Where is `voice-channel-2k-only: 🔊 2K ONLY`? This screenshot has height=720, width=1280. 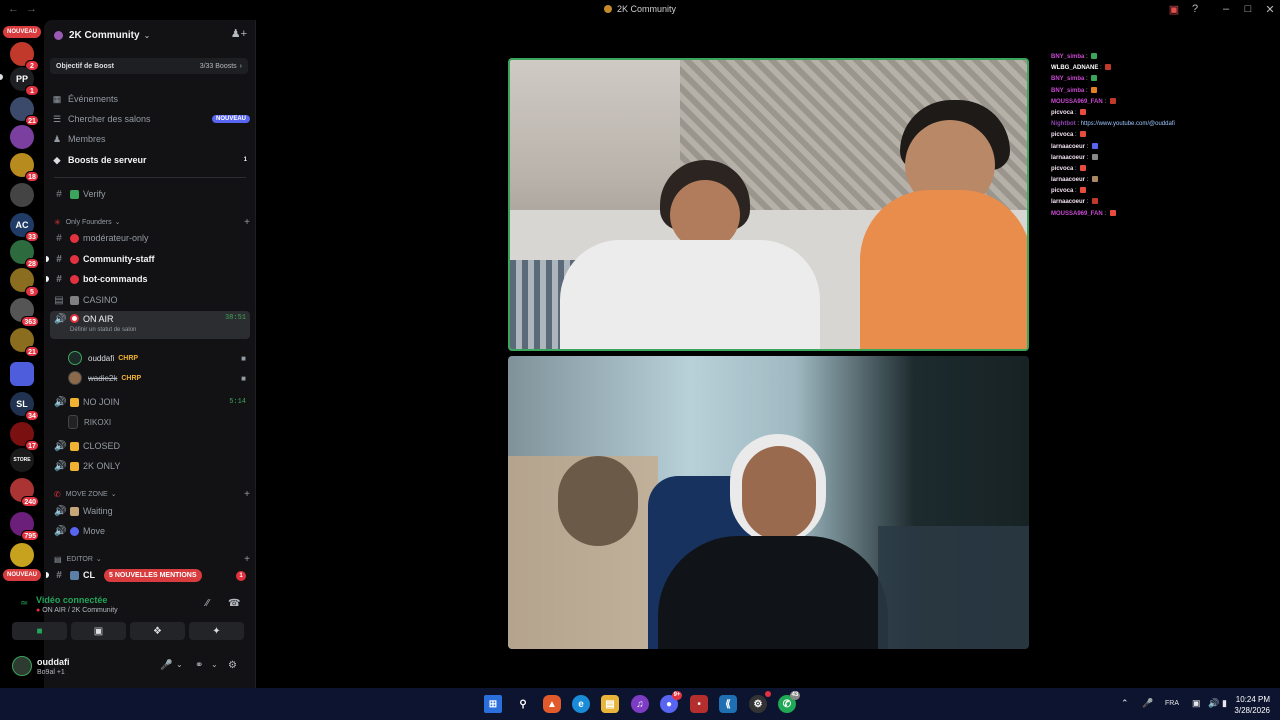
voice-channel-2k-only: 🔊 2K ONLY is located at coordinates (150, 466).